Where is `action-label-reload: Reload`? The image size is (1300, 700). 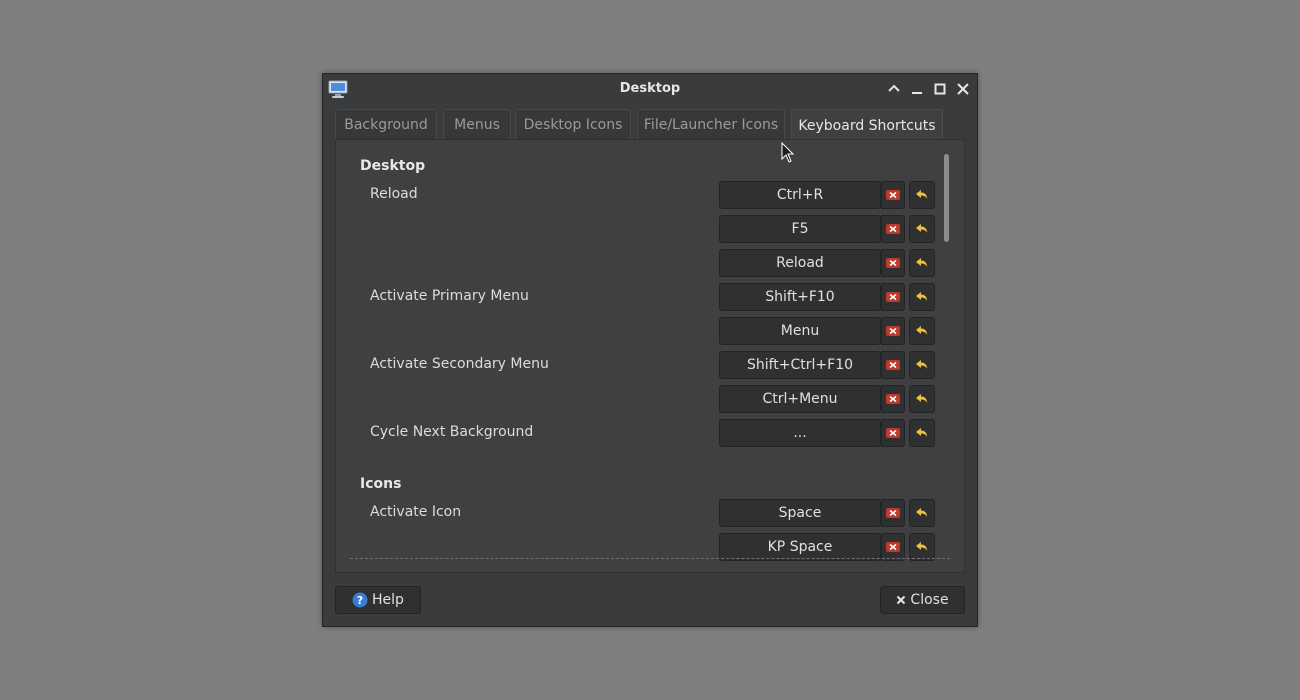
action-label-reload: Reload is located at coordinates (394, 194).